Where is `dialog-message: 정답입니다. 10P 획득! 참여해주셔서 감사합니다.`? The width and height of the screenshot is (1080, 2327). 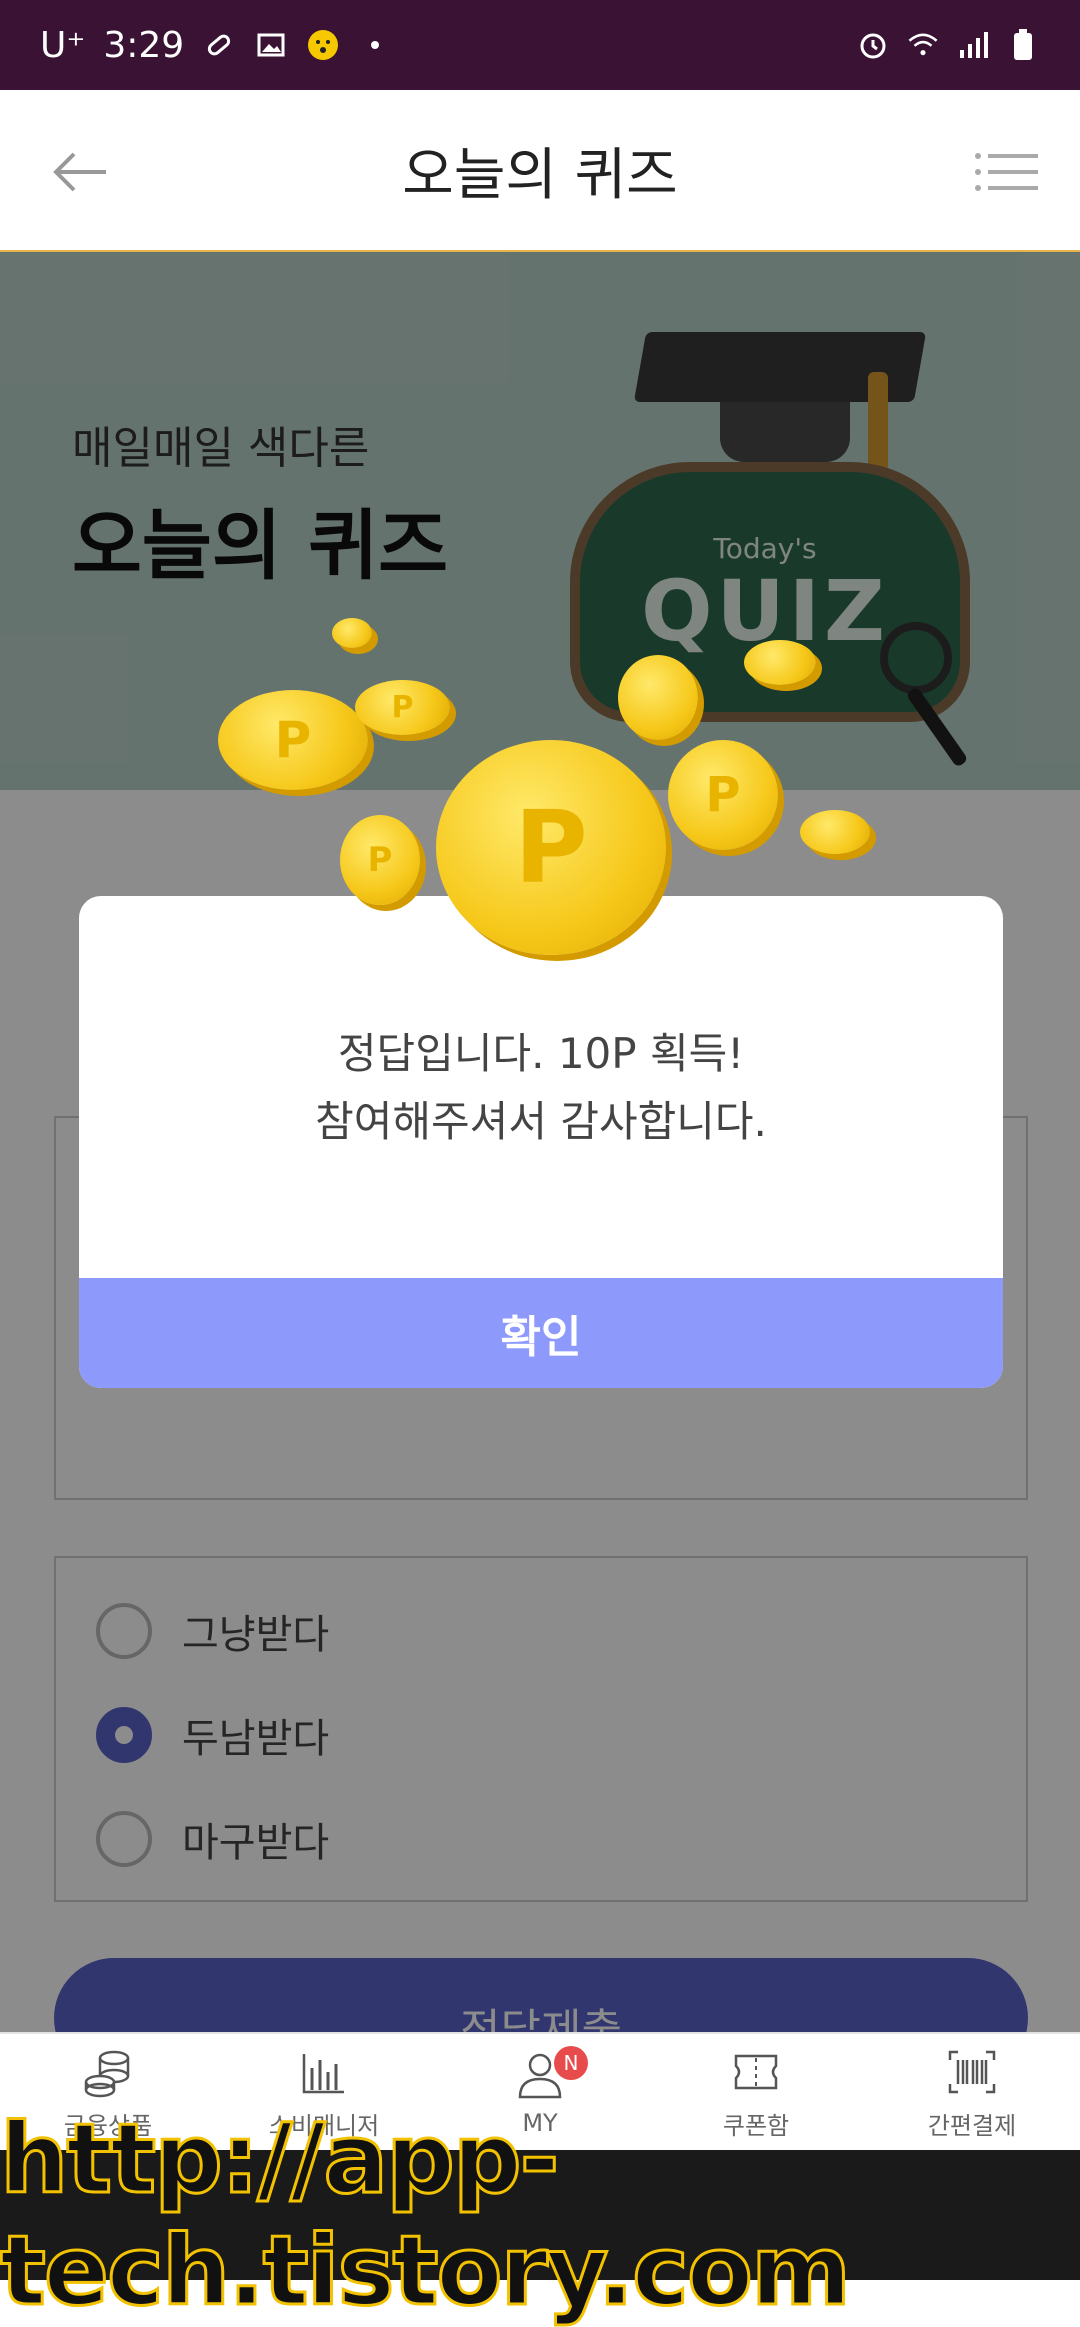
dialog-message: 정답입니다. 10P 획득! 참여해주셔서 감사합니다. is located at coordinates (541, 1088).